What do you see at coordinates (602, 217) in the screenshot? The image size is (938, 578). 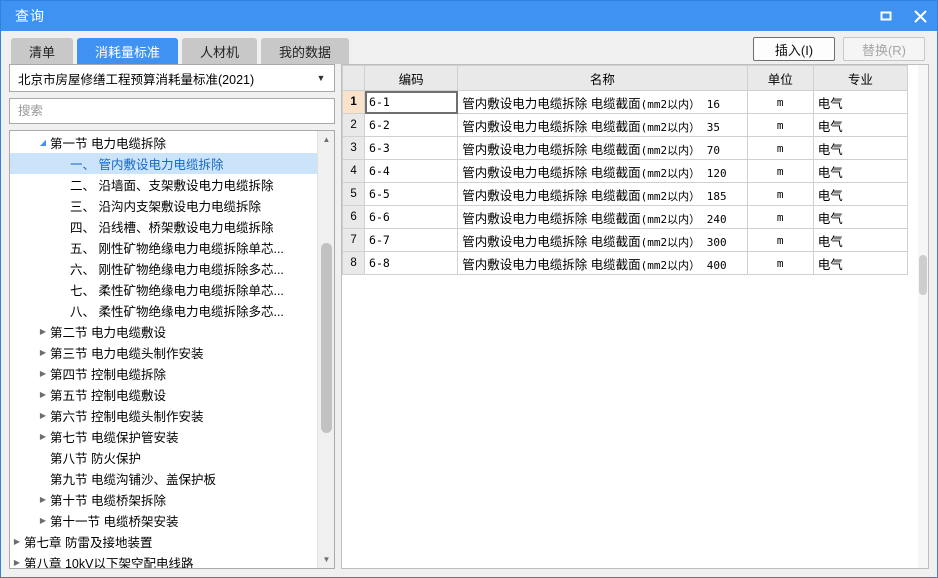 I see `cell-name: 管内敷设电力电缆拆除 电缆截面(mm2以内） 240` at bounding box center [602, 217].